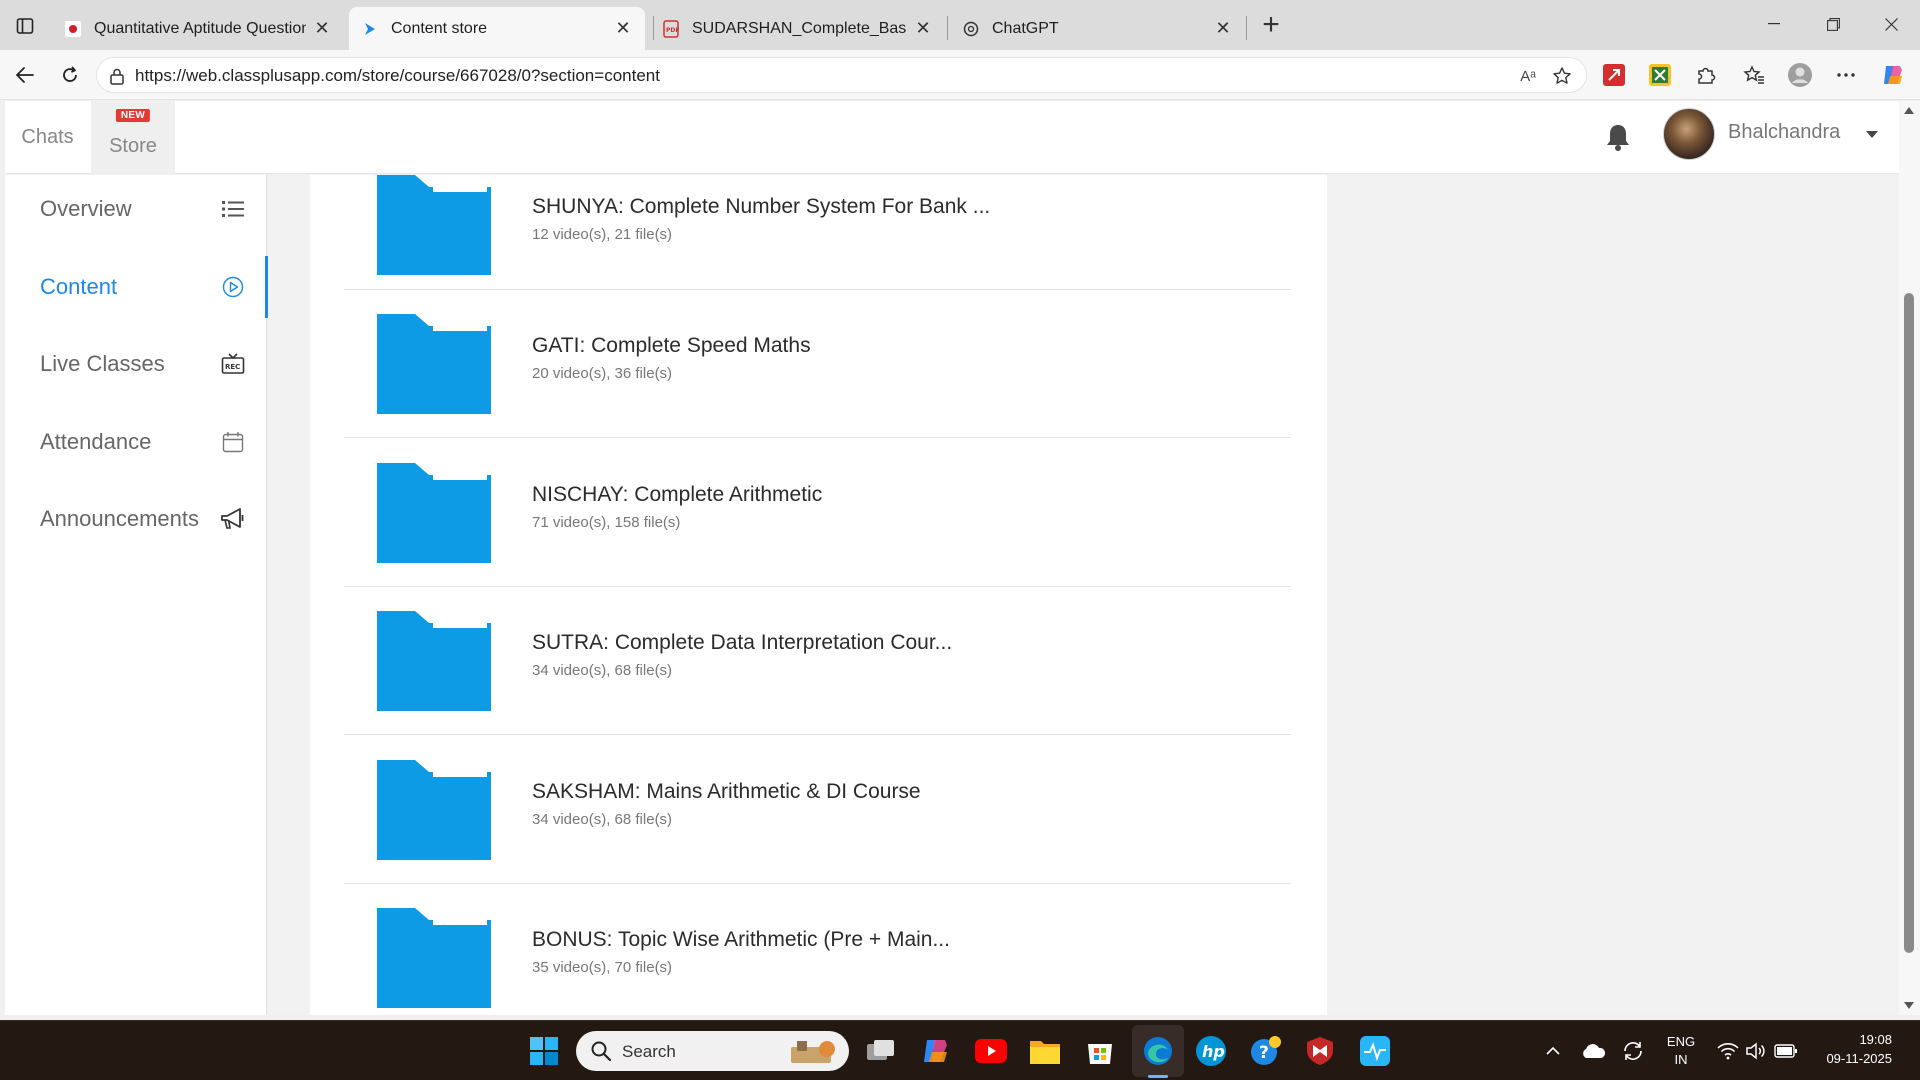 Image resolution: width=1920 pixels, height=1080 pixels. What do you see at coordinates (544, 1051) in the screenshot?
I see `windows-start-icon` at bounding box center [544, 1051].